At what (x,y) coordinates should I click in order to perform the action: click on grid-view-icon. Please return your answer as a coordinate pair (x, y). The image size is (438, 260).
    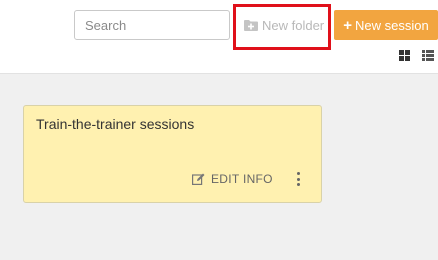
    Looking at the image, I should click on (404, 55).